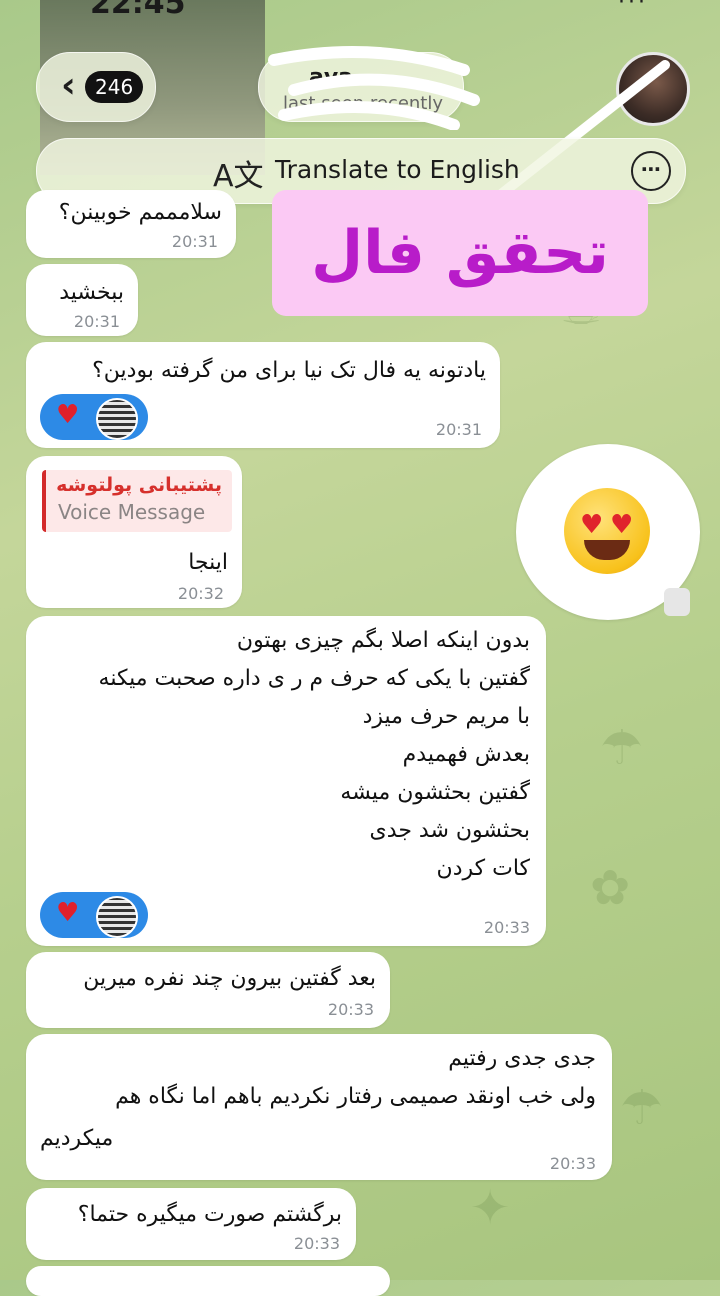 This screenshot has height=1296, width=720. What do you see at coordinates (607, 550) in the screenshot?
I see `mouth-shape` at bounding box center [607, 550].